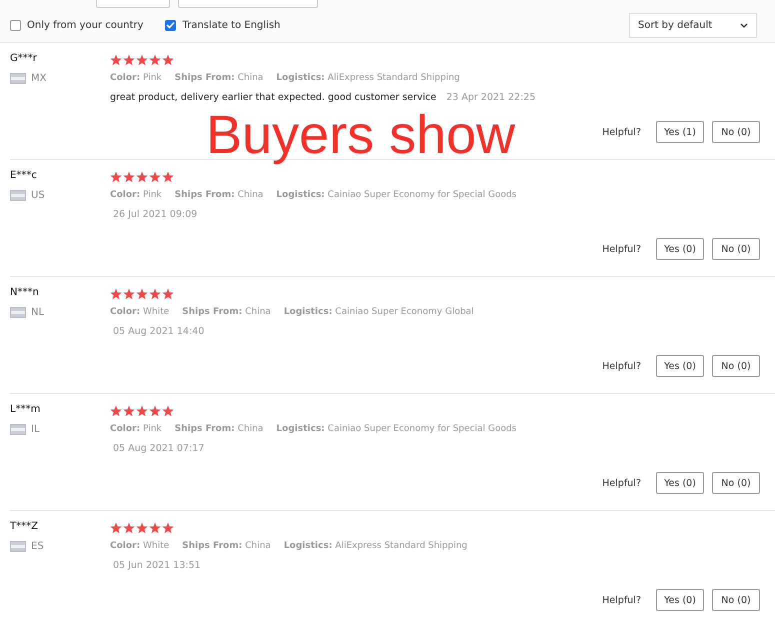  Describe the element at coordinates (85, 25) in the screenshot. I see `checkbox-label: Only from your country` at that location.